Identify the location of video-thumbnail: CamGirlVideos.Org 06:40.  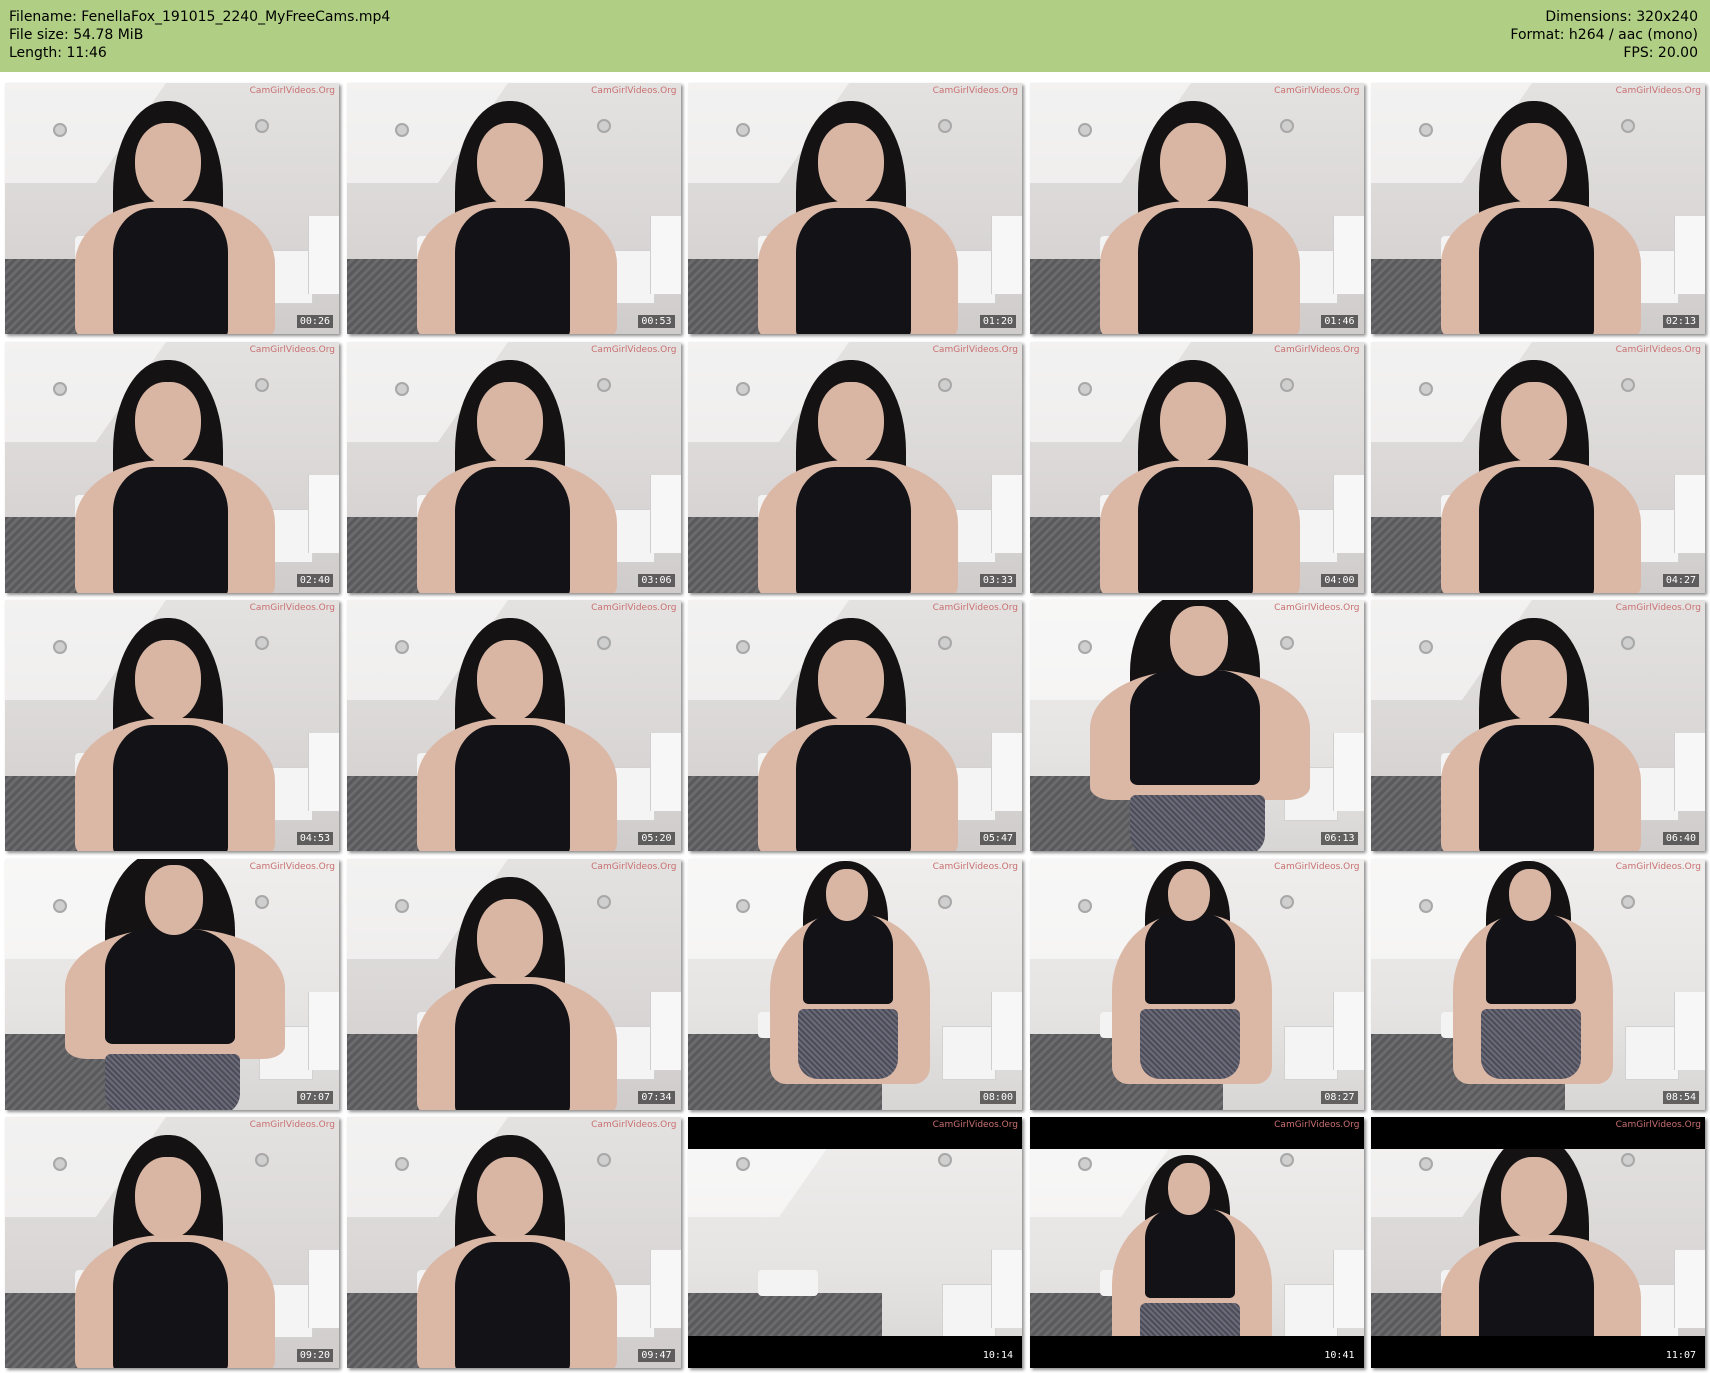
(1538, 725).